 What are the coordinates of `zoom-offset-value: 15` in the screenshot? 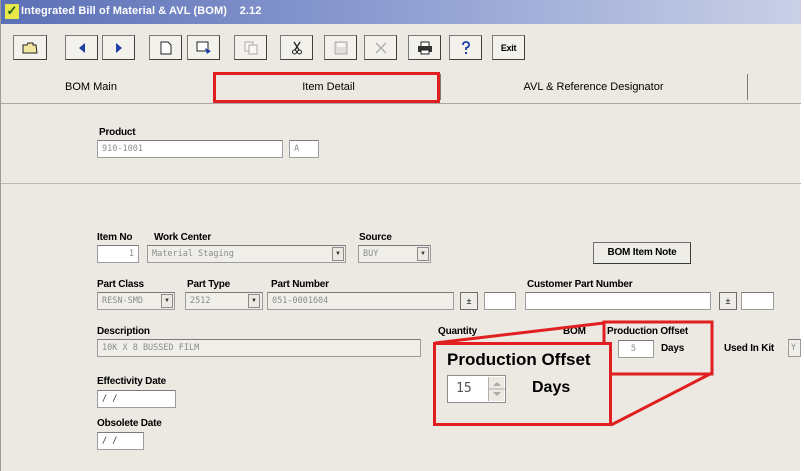 It's located at (464, 388).